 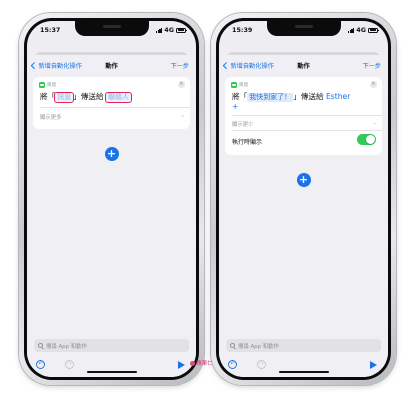 What do you see at coordinates (366, 139) in the screenshot?
I see `show-when-run-toggle` at bounding box center [366, 139].